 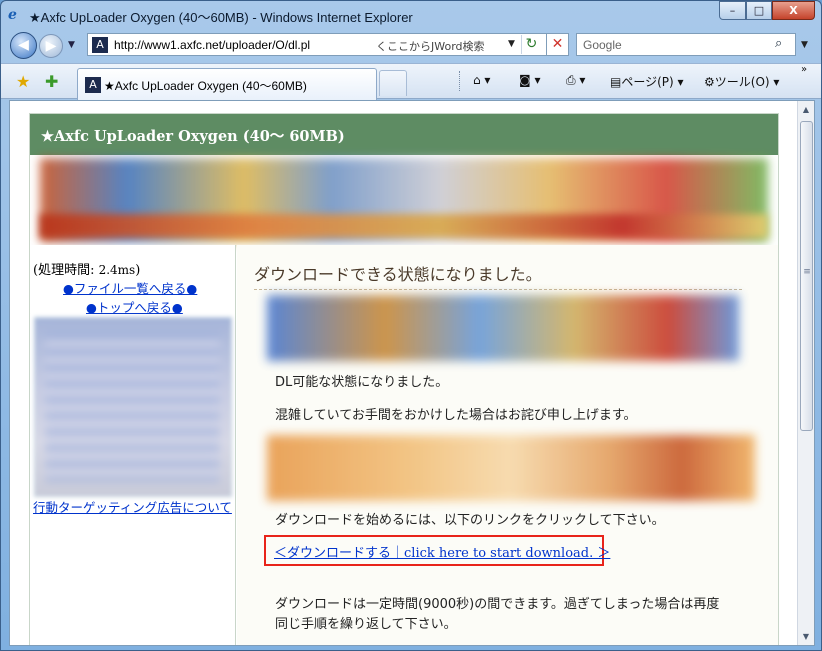 I want to click on tools-menu-label: ツール(O), so click(x=742, y=82).